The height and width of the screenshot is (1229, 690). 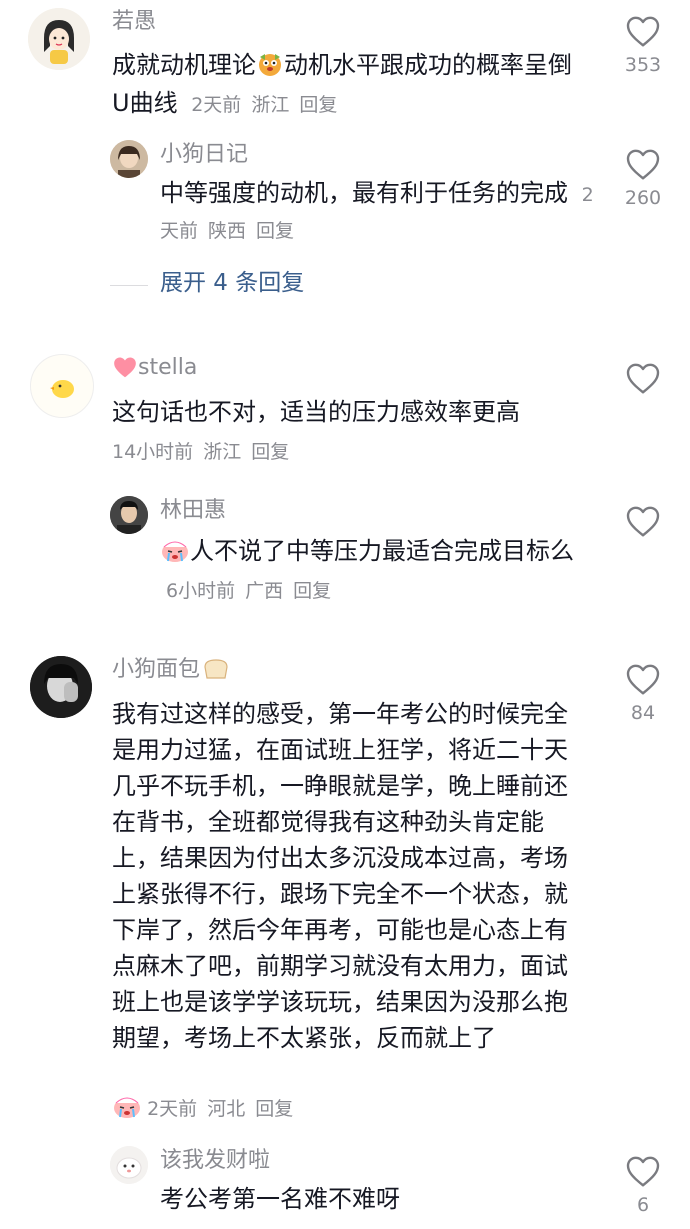 What do you see at coordinates (316, 412) in the screenshot?
I see `comment-text: 这句话也不对，适当的压力感效率更高` at bounding box center [316, 412].